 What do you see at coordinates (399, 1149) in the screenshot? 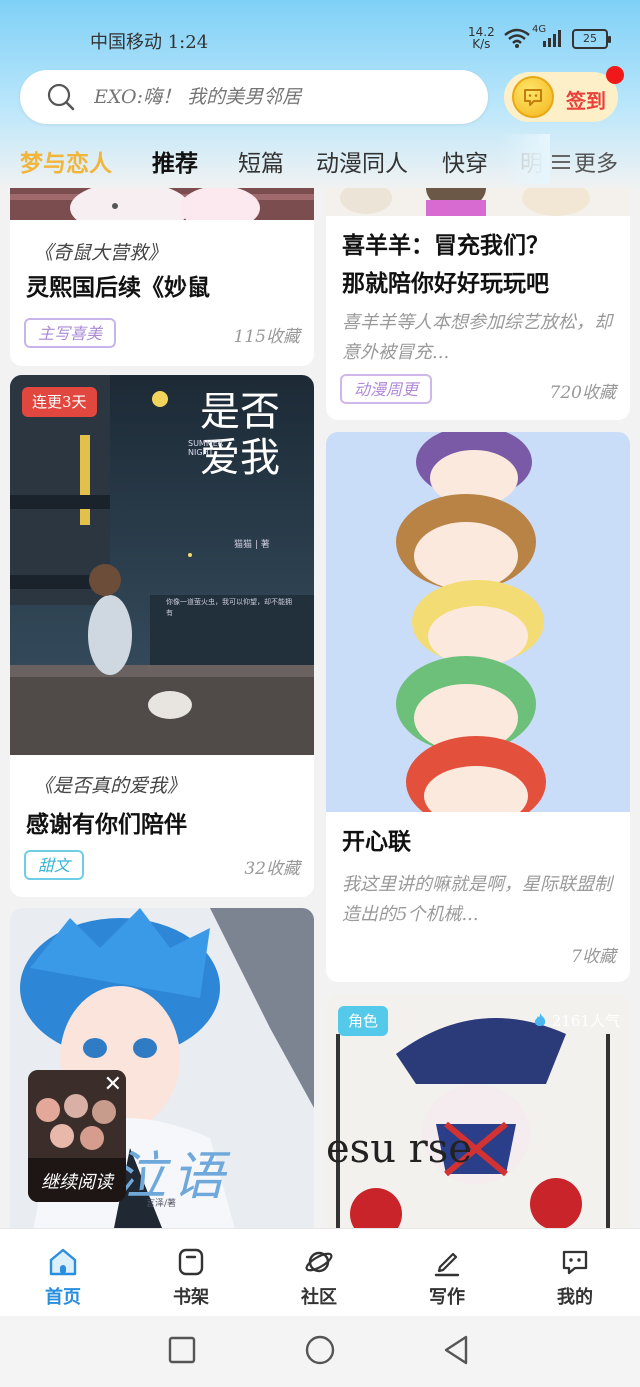
I see `cover-text: esu rse` at bounding box center [399, 1149].